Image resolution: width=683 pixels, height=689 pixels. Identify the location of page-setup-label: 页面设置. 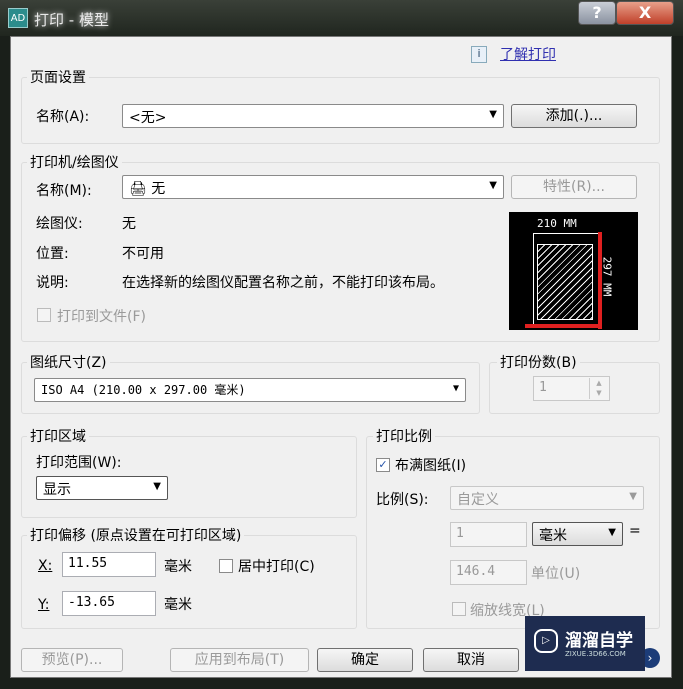
(58, 77).